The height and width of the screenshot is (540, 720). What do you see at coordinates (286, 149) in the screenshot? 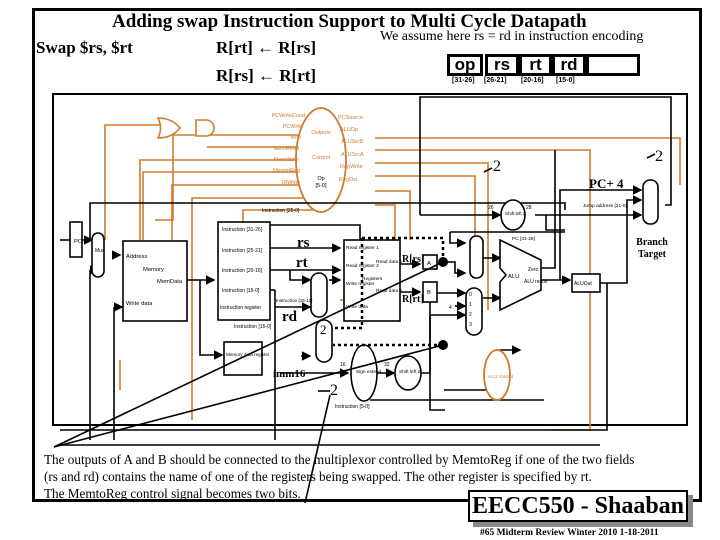
I see `signal-memread: MemRead` at bounding box center [286, 149].